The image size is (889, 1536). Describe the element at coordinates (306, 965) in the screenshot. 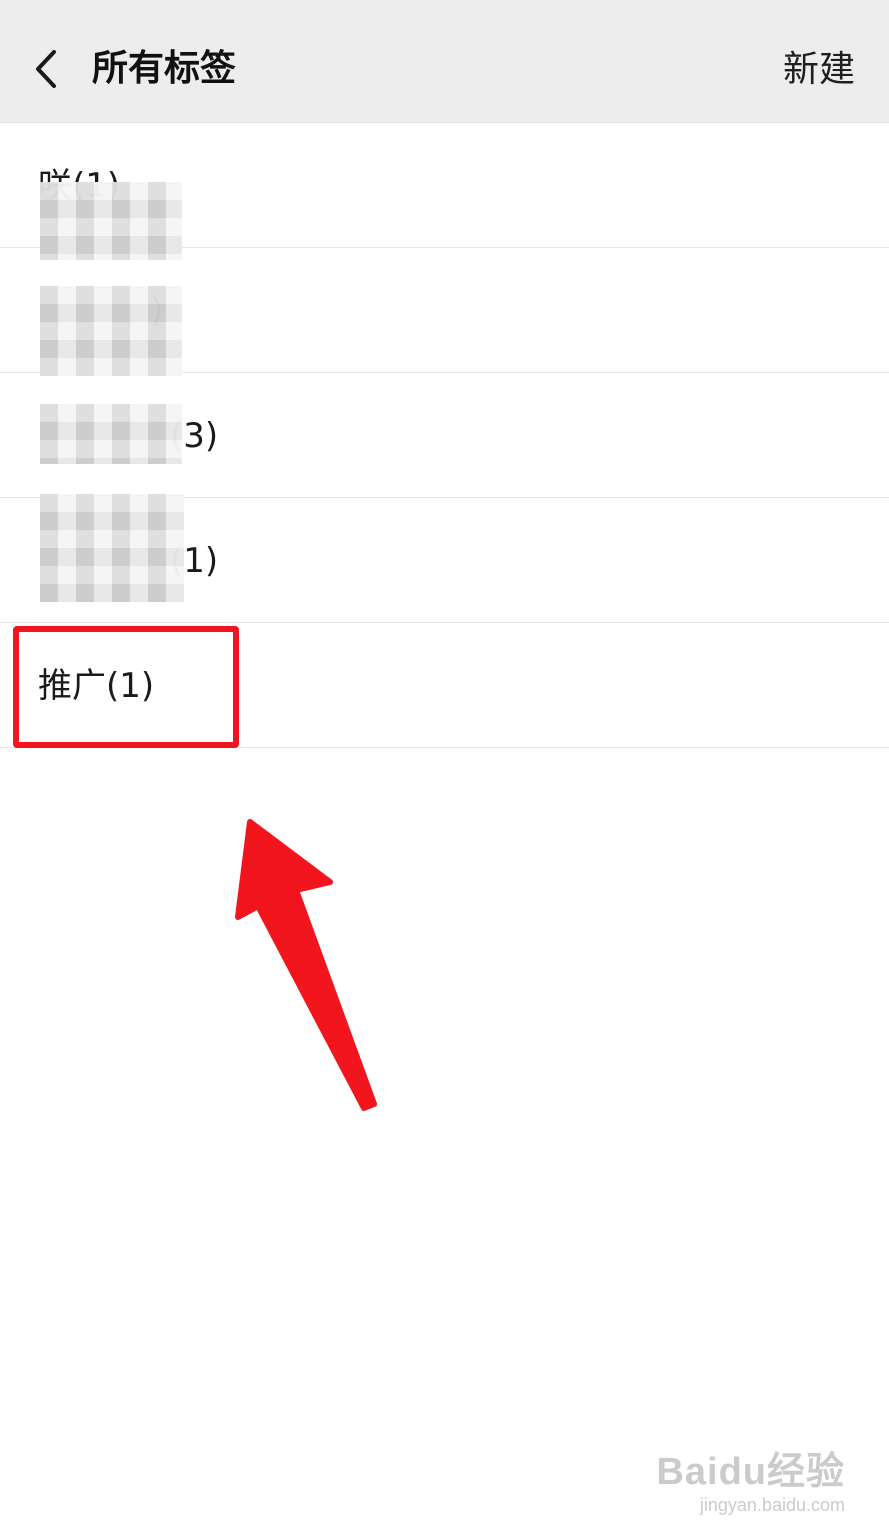

I see `red-arrow-icon` at that location.